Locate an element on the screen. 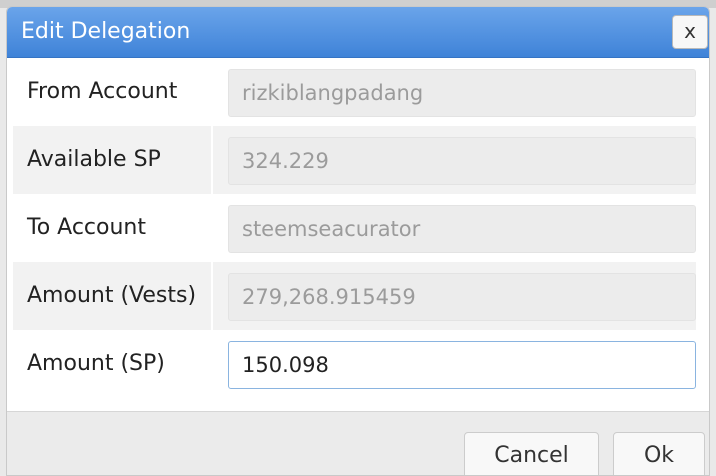 The width and height of the screenshot is (716, 476). from-account-label: From Account is located at coordinates (102, 91).